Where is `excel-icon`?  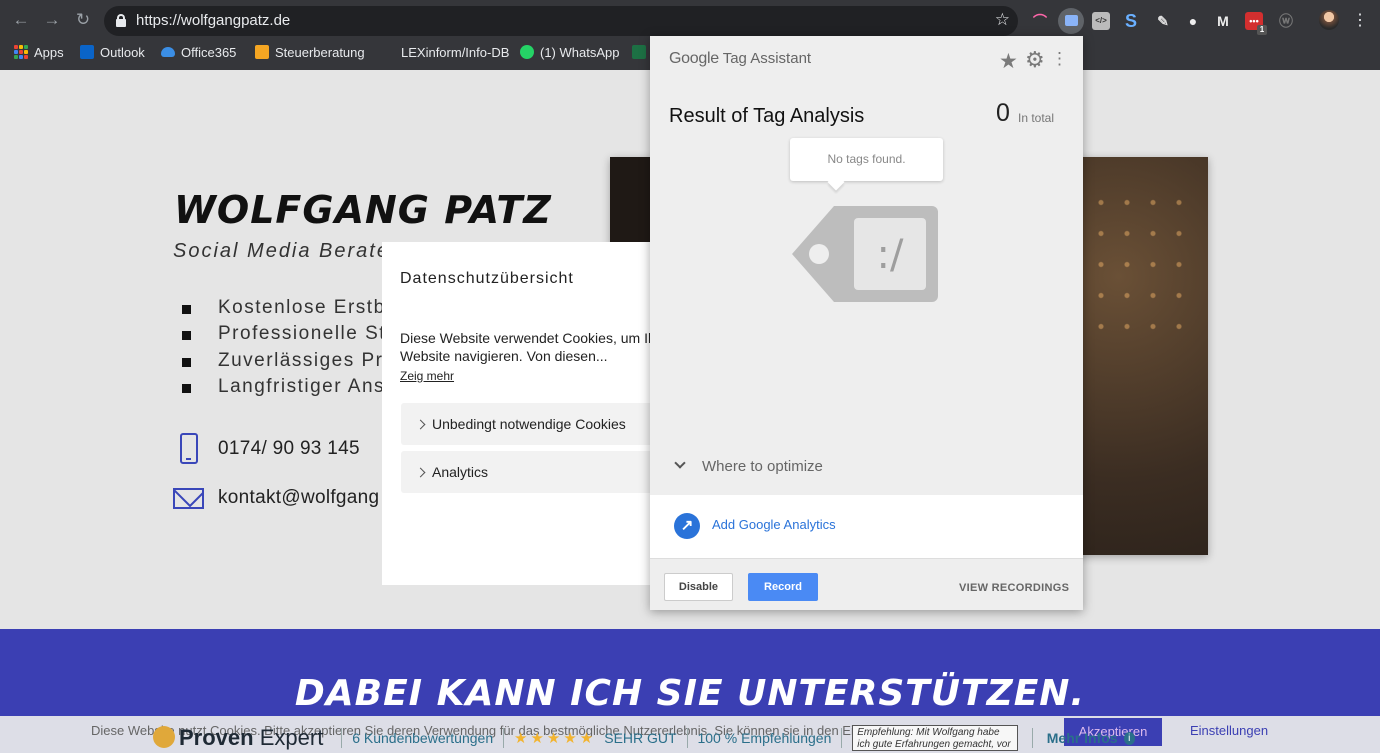
excel-icon is located at coordinates (639, 52).